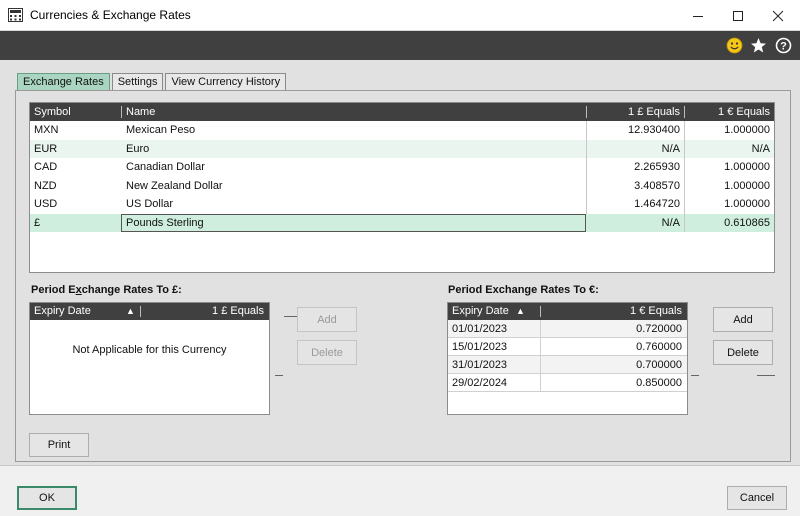  I want to click on empty-grid-message: Not Applicable for this Currency, so click(149, 350).